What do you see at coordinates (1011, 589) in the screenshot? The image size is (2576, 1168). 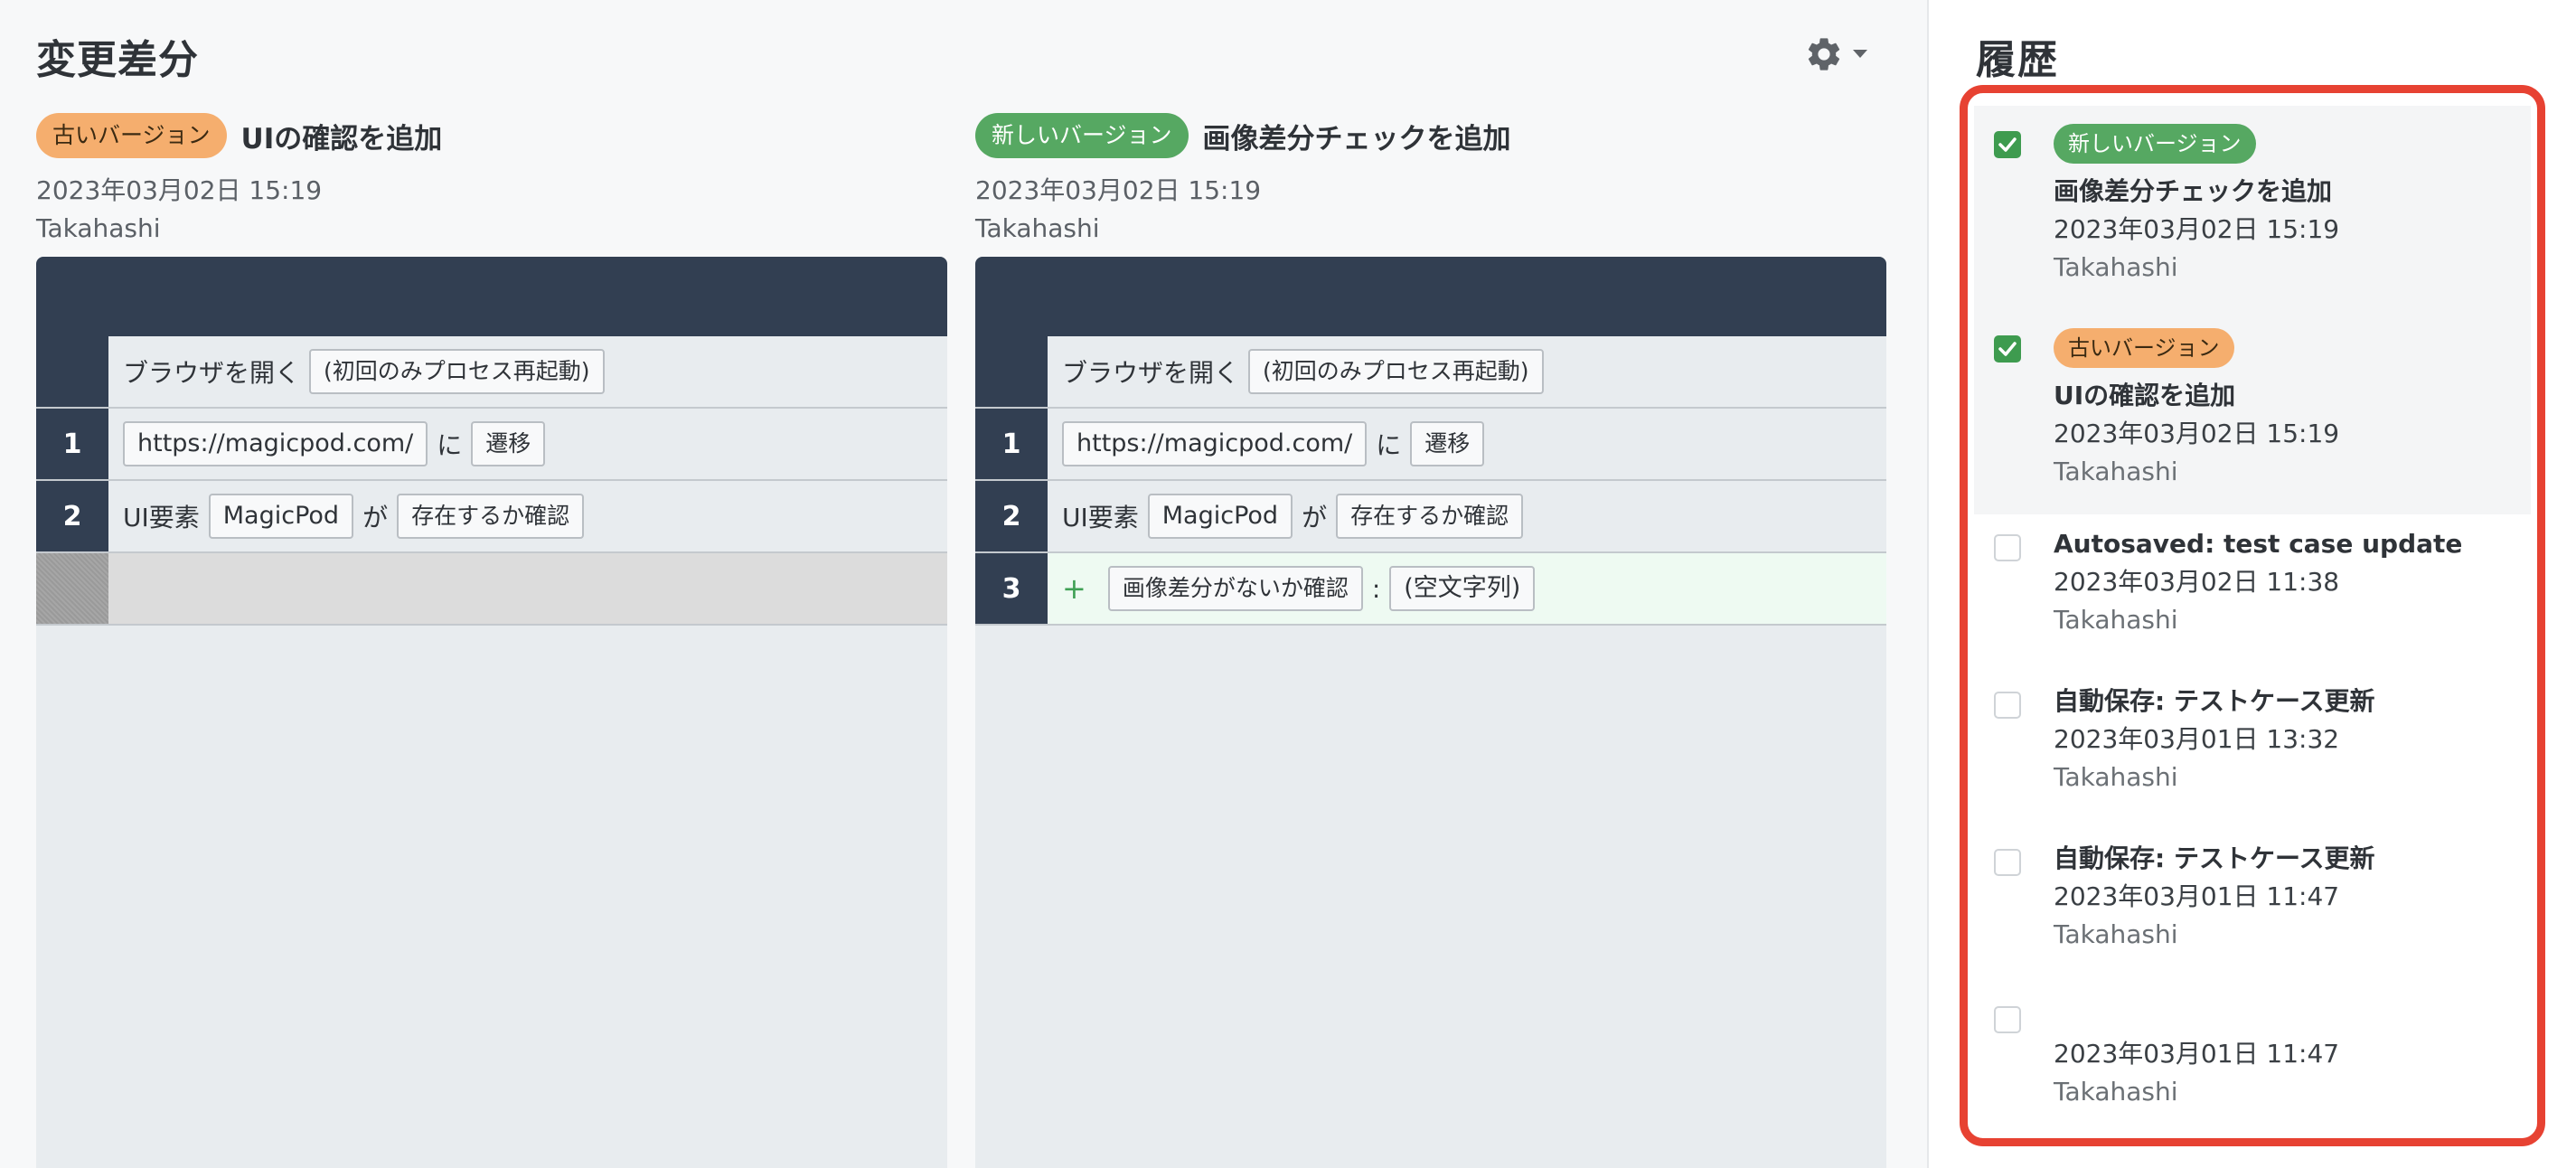 I see `step-number: 3` at bounding box center [1011, 589].